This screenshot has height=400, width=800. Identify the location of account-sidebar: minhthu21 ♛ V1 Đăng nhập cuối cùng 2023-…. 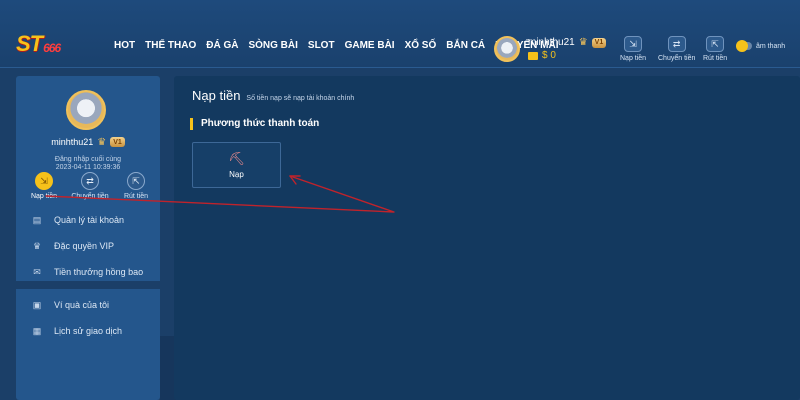
(88, 238).